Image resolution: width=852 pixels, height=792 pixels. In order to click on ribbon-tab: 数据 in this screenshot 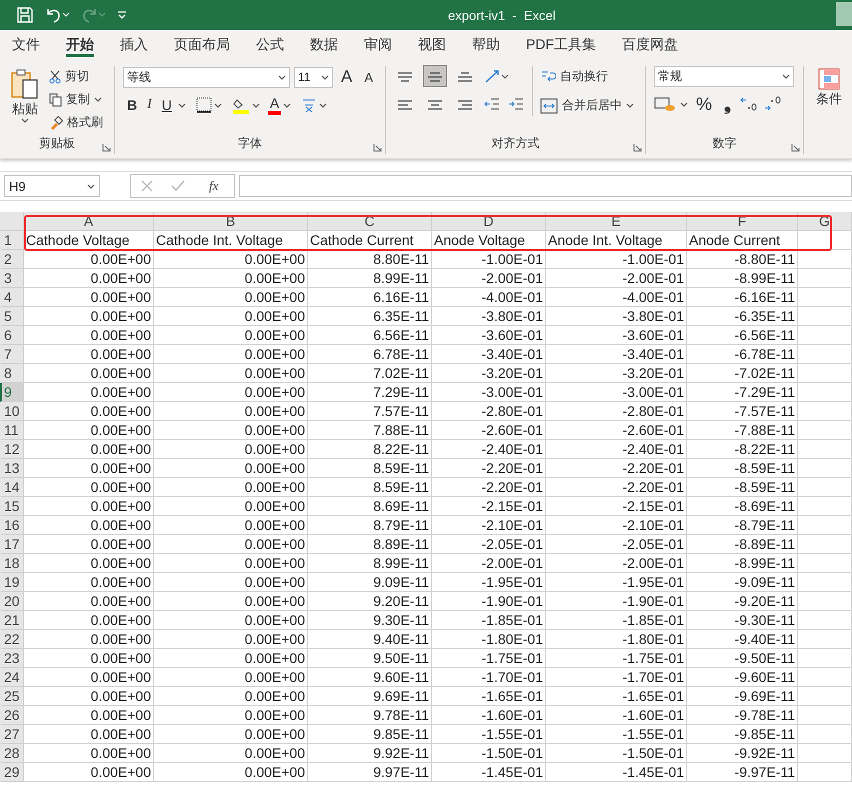, I will do `click(324, 45)`.